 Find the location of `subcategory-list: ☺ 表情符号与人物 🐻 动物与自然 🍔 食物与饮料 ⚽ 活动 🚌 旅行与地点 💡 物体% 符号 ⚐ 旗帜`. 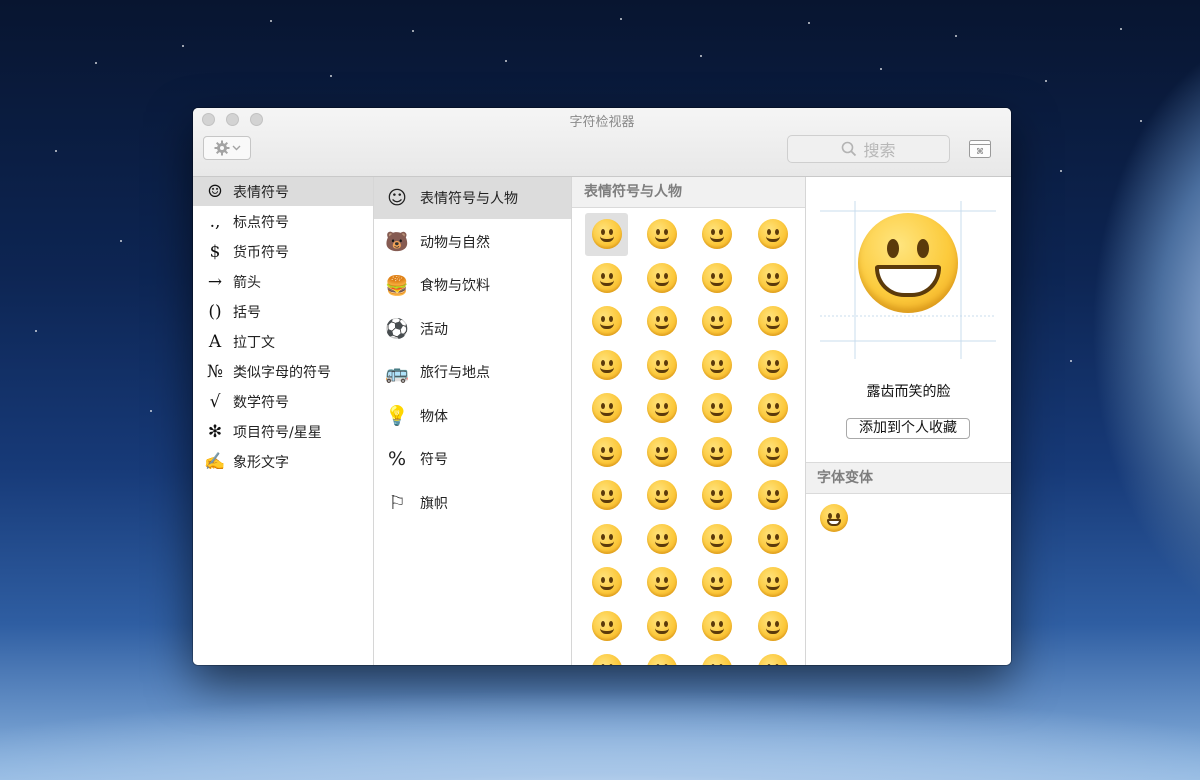

subcategory-list: ☺ 表情符号与人物 🐻 动物与自然 🍔 食物与饮料 ⚽ 活动 🚌 旅行与地点 💡 物体% 符号 ⚐ 旗帜 is located at coordinates (473, 421).